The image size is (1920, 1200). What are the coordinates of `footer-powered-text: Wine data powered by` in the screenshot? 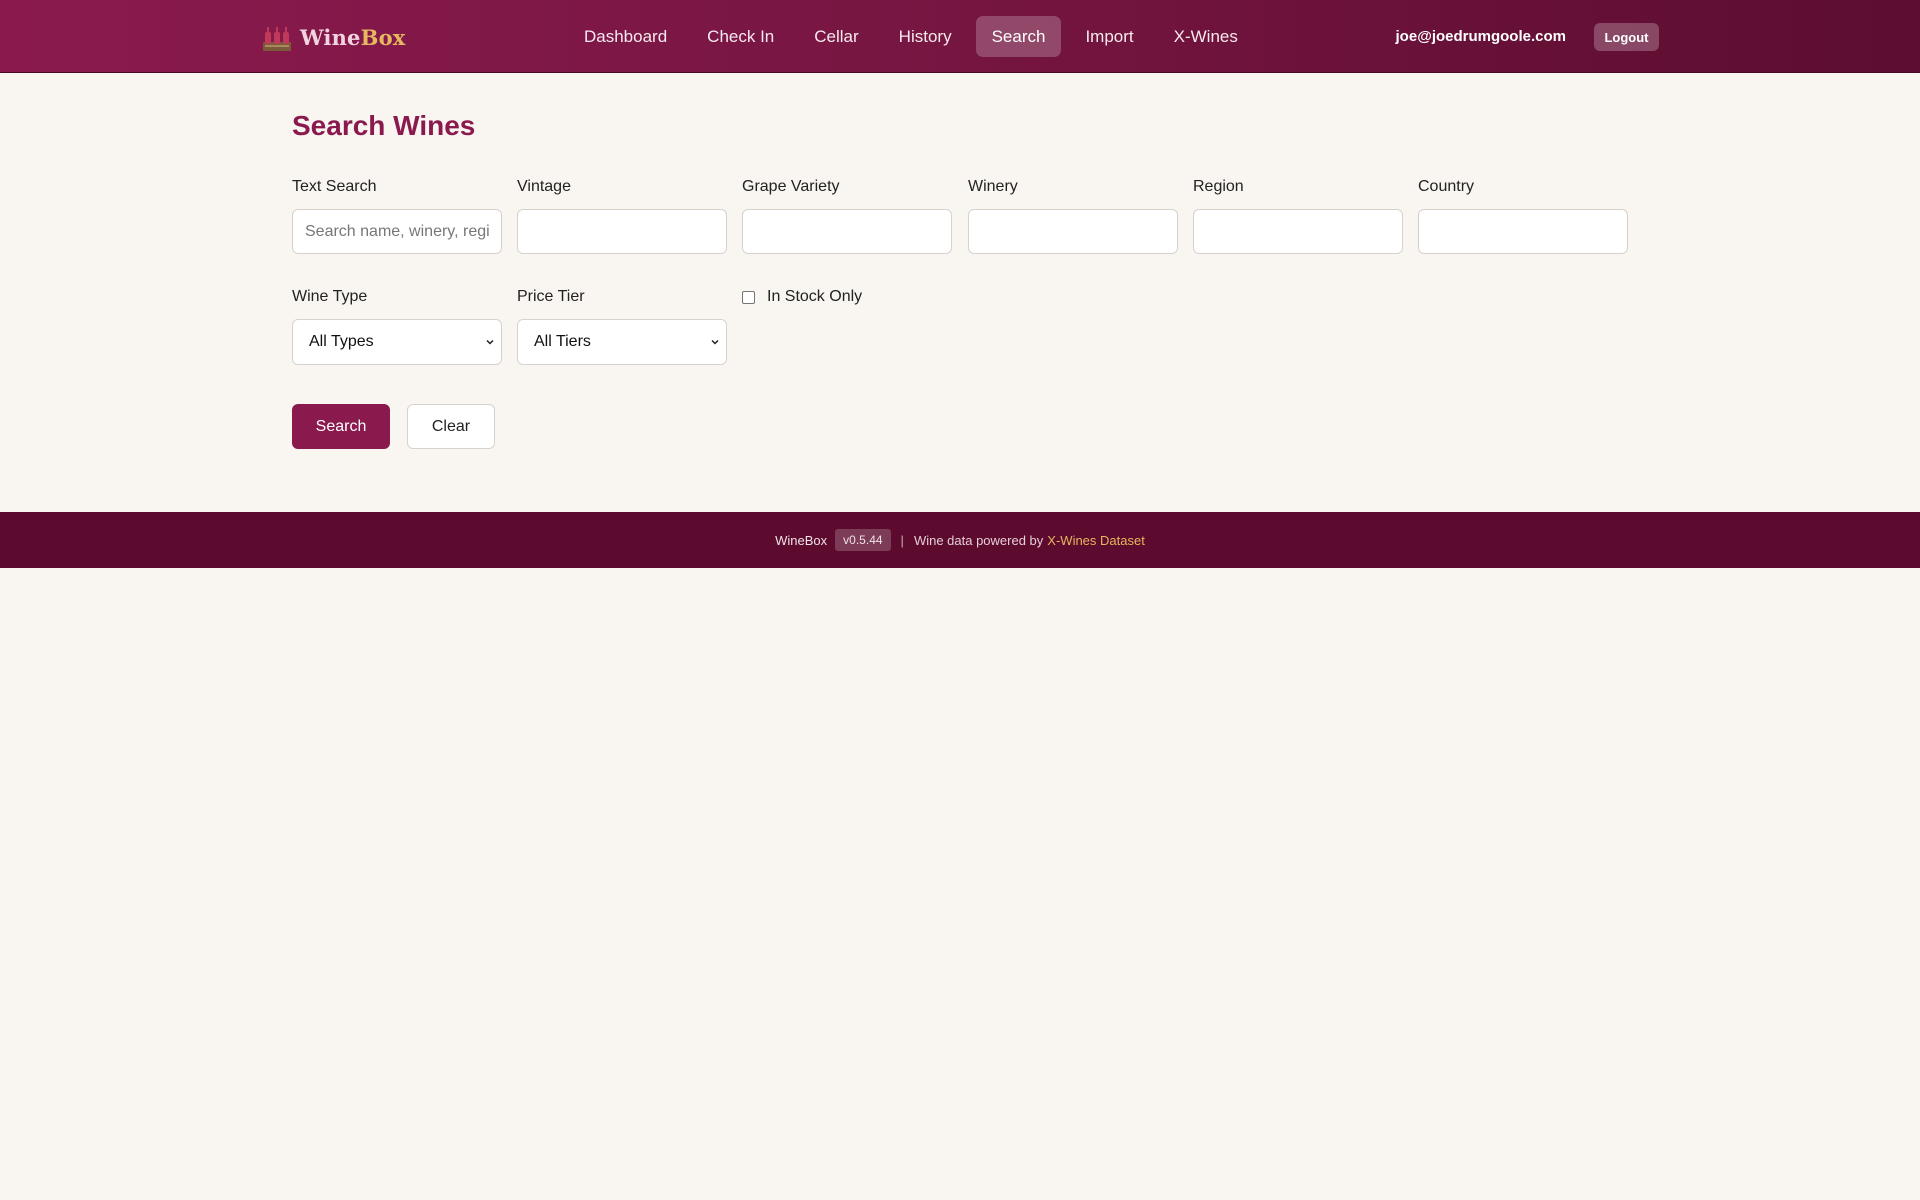 It's located at (978, 540).